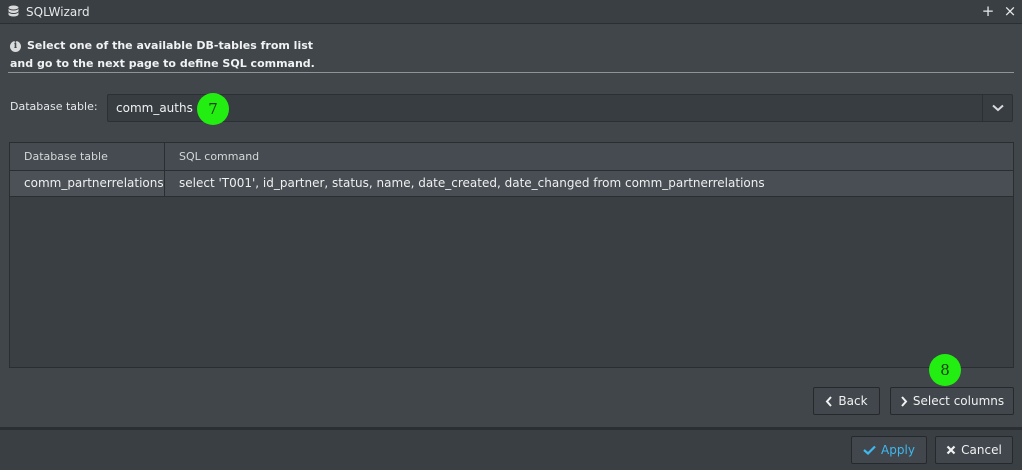 The height and width of the screenshot is (470, 1022). Describe the element at coordinates (54, 106) in the screenshot. I see `database-table-label: Database table:` at that location.